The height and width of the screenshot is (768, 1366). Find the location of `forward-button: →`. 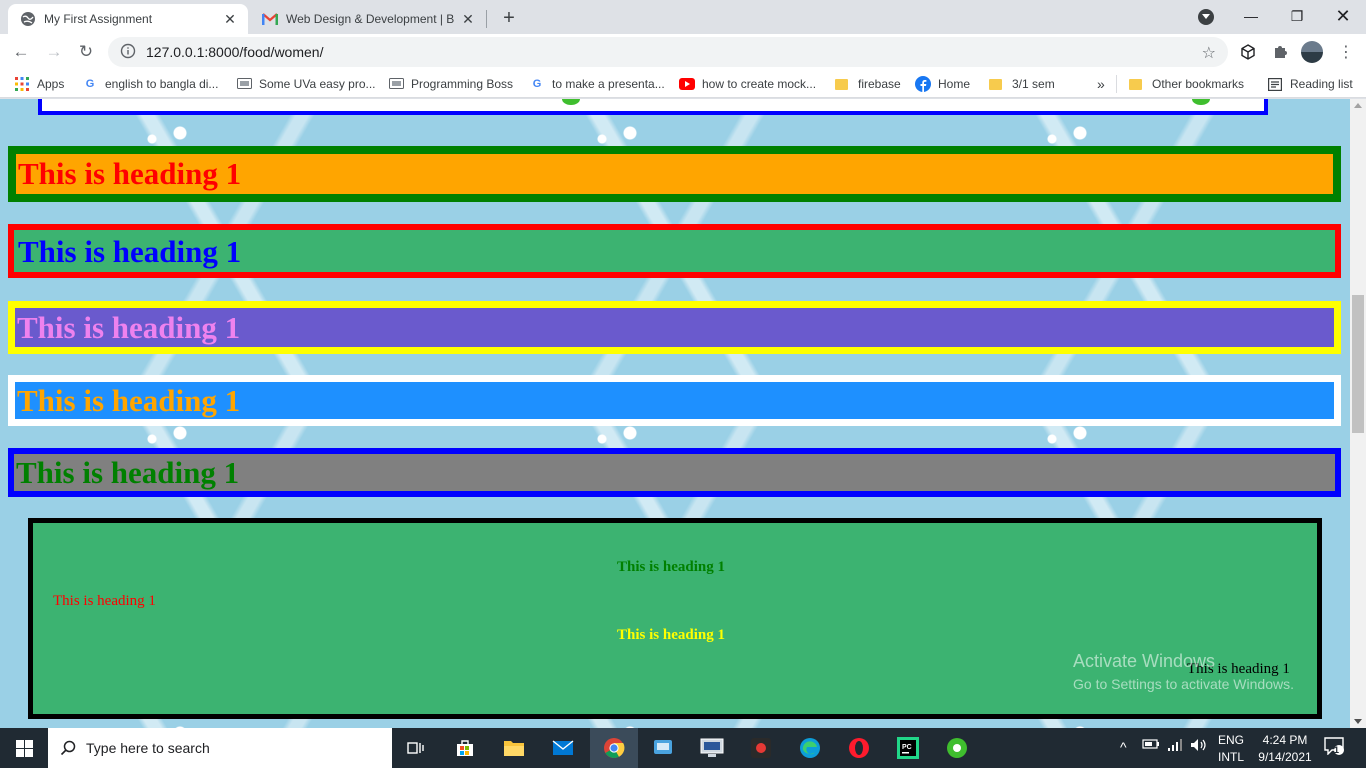

forward-button: → is located at coordinates (54, 52).